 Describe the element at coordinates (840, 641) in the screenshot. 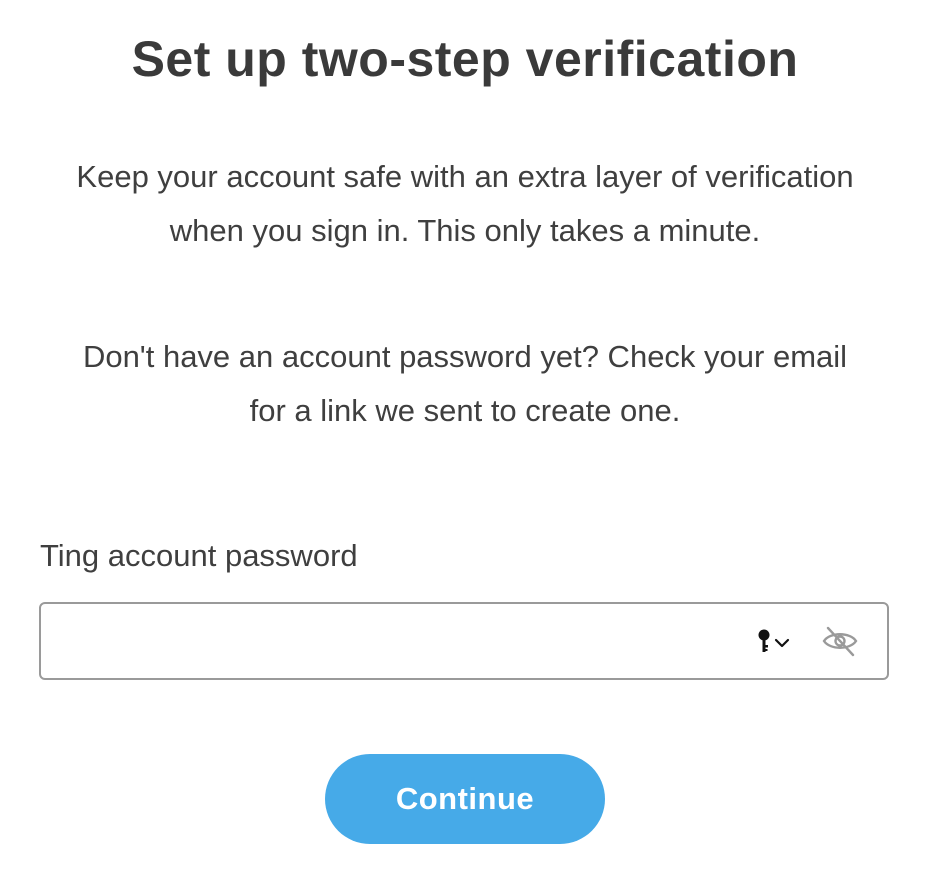

I see `eye-slash-icon` at that location.